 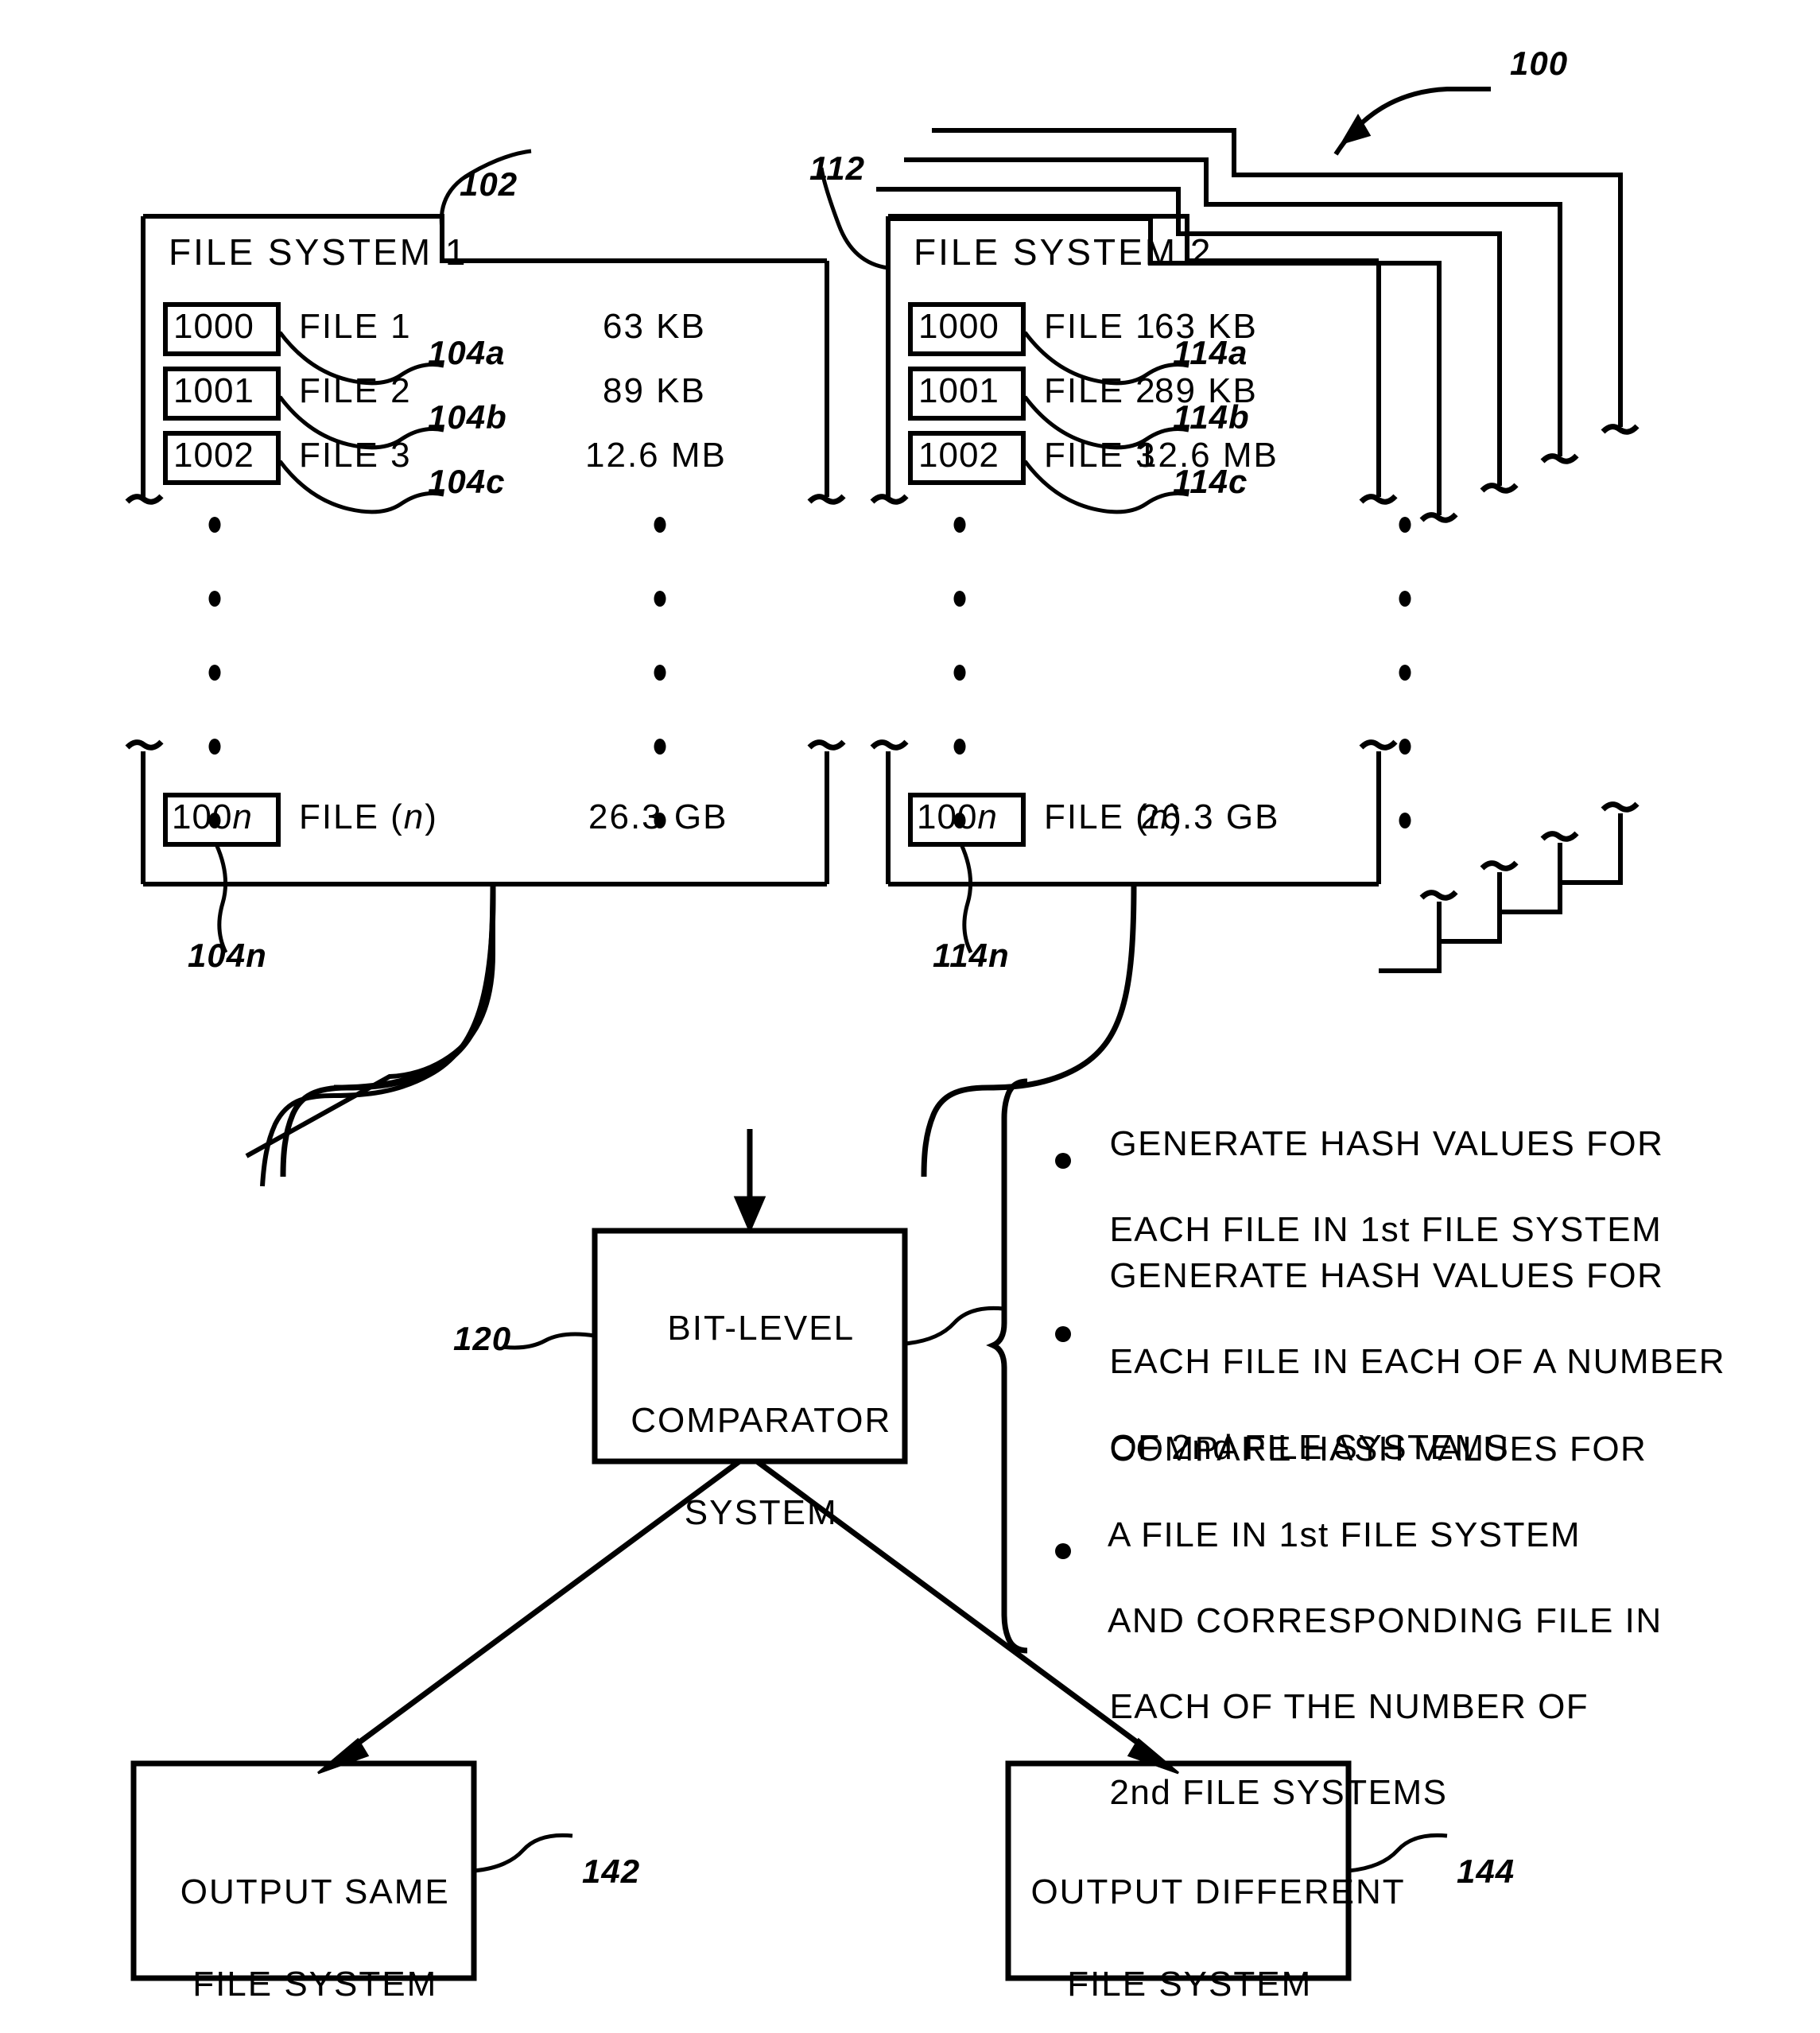 I want to click on ref-112-label: 112, so click(x=837, y=168).